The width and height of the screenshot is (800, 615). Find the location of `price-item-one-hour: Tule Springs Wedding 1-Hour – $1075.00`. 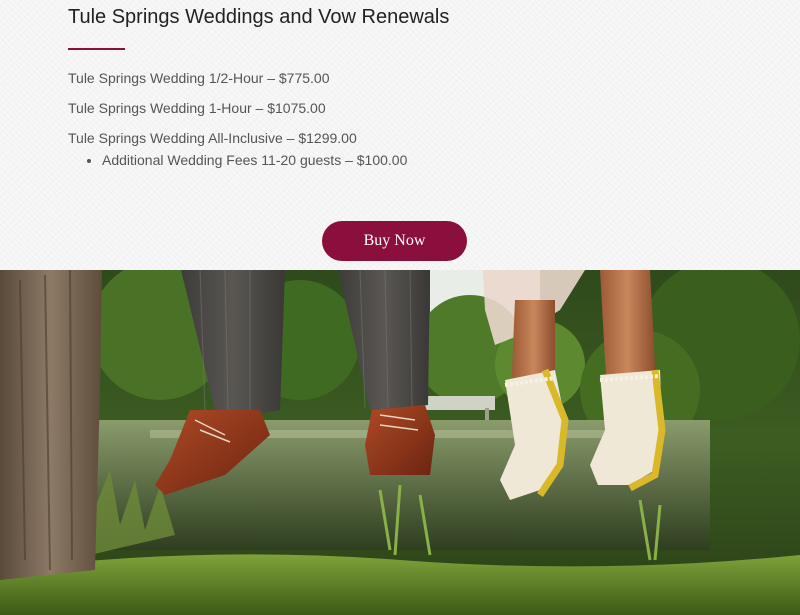

price-item-one-hour: Tule Springs Wedding 1-Hour – $1075.00 is located at coordinates (197, 108).